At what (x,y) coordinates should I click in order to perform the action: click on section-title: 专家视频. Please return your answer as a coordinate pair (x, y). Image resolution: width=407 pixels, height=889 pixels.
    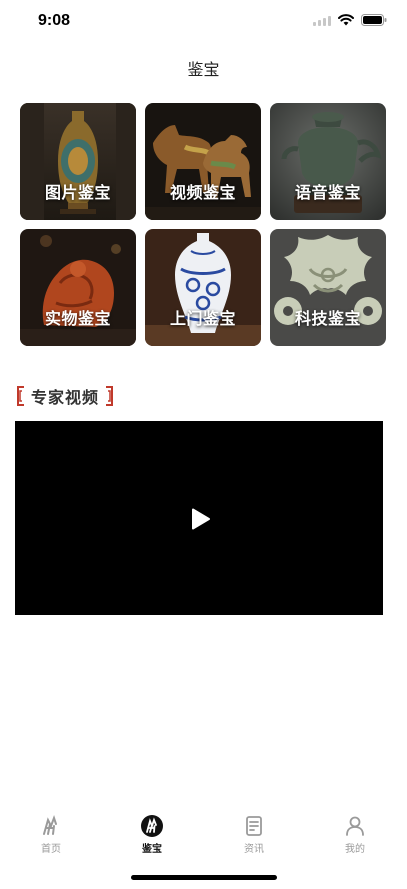
    Looking at the image, I should click on (65, 397).